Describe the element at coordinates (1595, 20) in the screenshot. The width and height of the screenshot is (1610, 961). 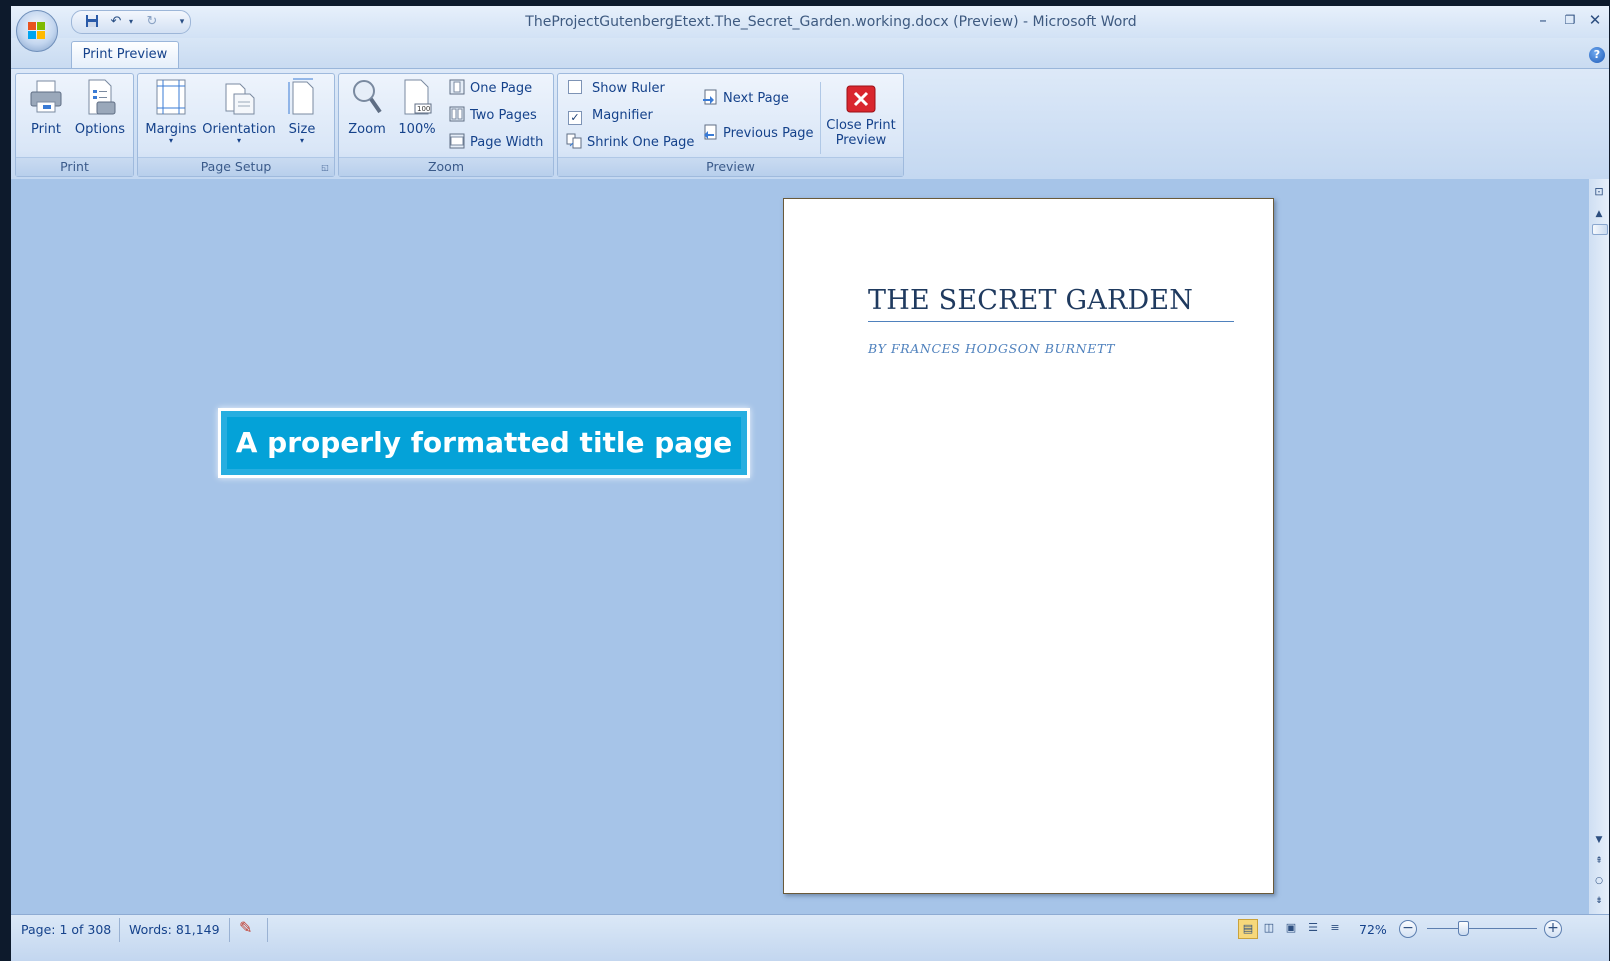
I see `close-icon: ✕` at that location.